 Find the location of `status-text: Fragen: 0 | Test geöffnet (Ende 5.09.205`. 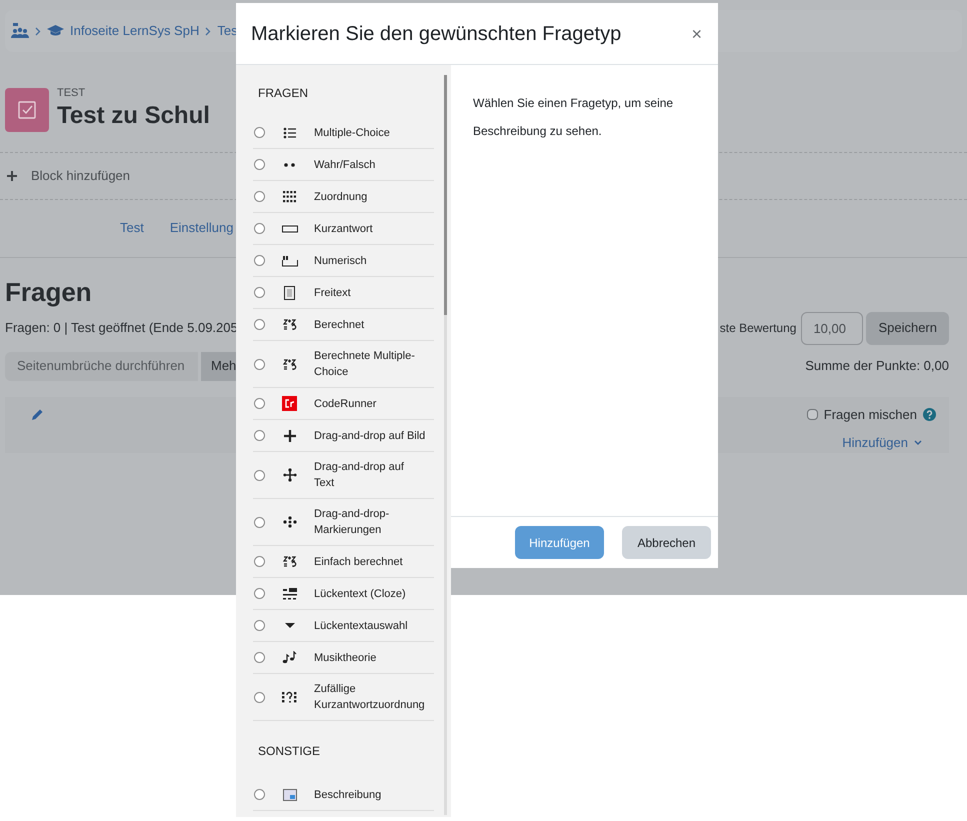

status-text: Fragen: 0 | Test geöffnet (Ende 5.09.205 is located at coordinates (121, 328).